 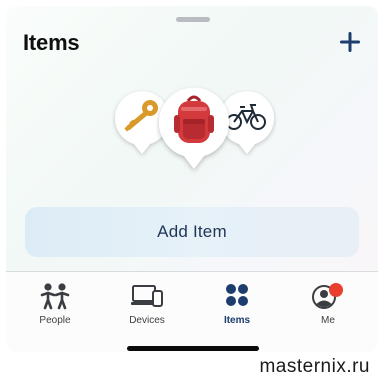 What do you see at coordinates (237, 295) in the screenshot?
I see `items-grid-icon` at bounding box center [237, 295].